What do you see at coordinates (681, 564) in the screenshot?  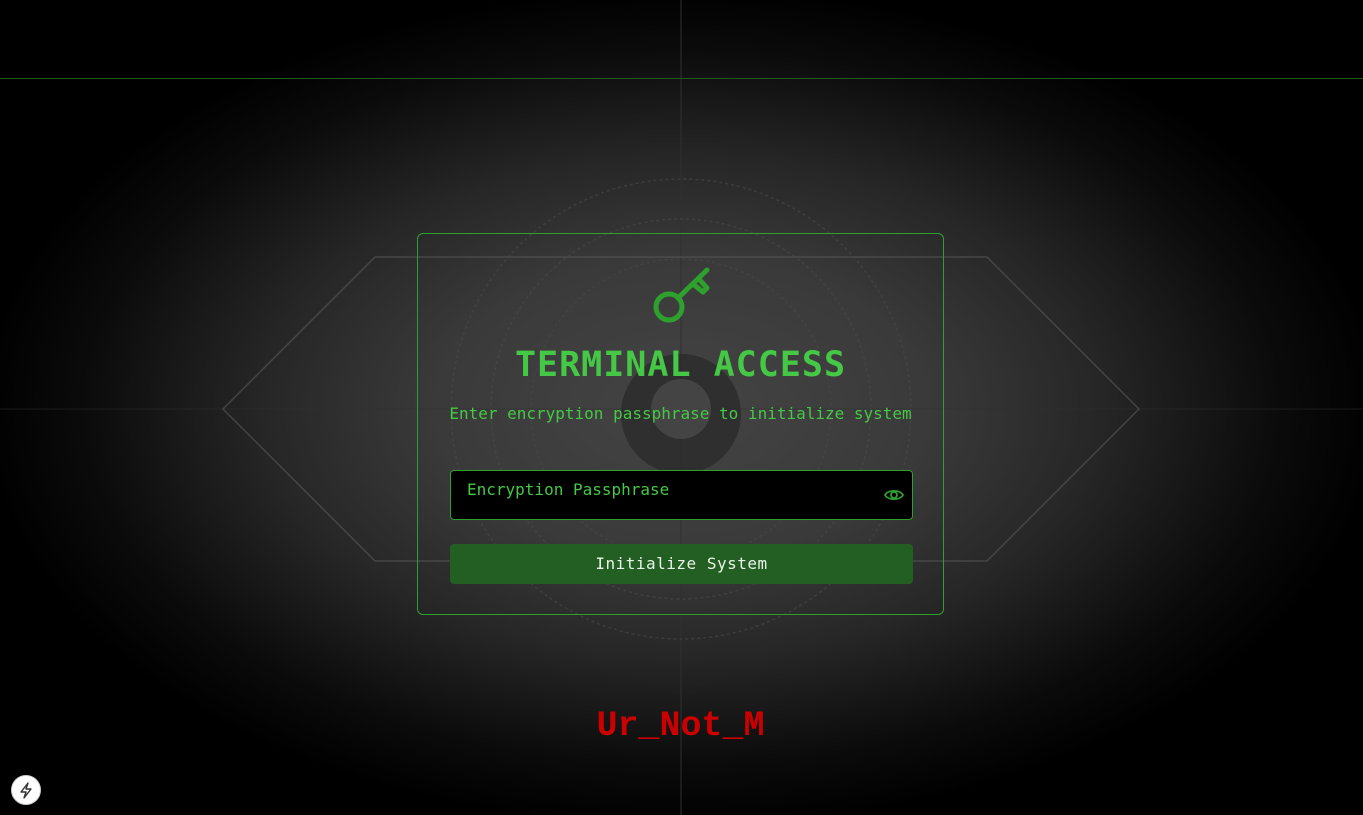 I see `initialize-system-button: Initialize System` at bounding box center [681, 564].